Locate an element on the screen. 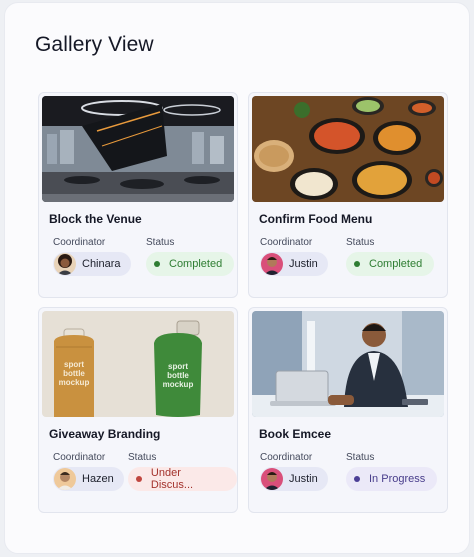 Image resolution: width=474 pixels, height=557 pixels. coordinator-name: Chinara is located at coordinates (101, 264).